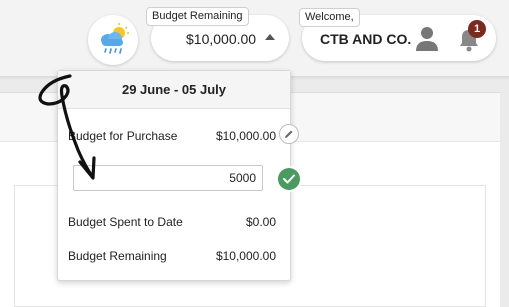  Describe the element at coordinates (67, 127) in the screenshot. I see `annotation-arrow` at that location.